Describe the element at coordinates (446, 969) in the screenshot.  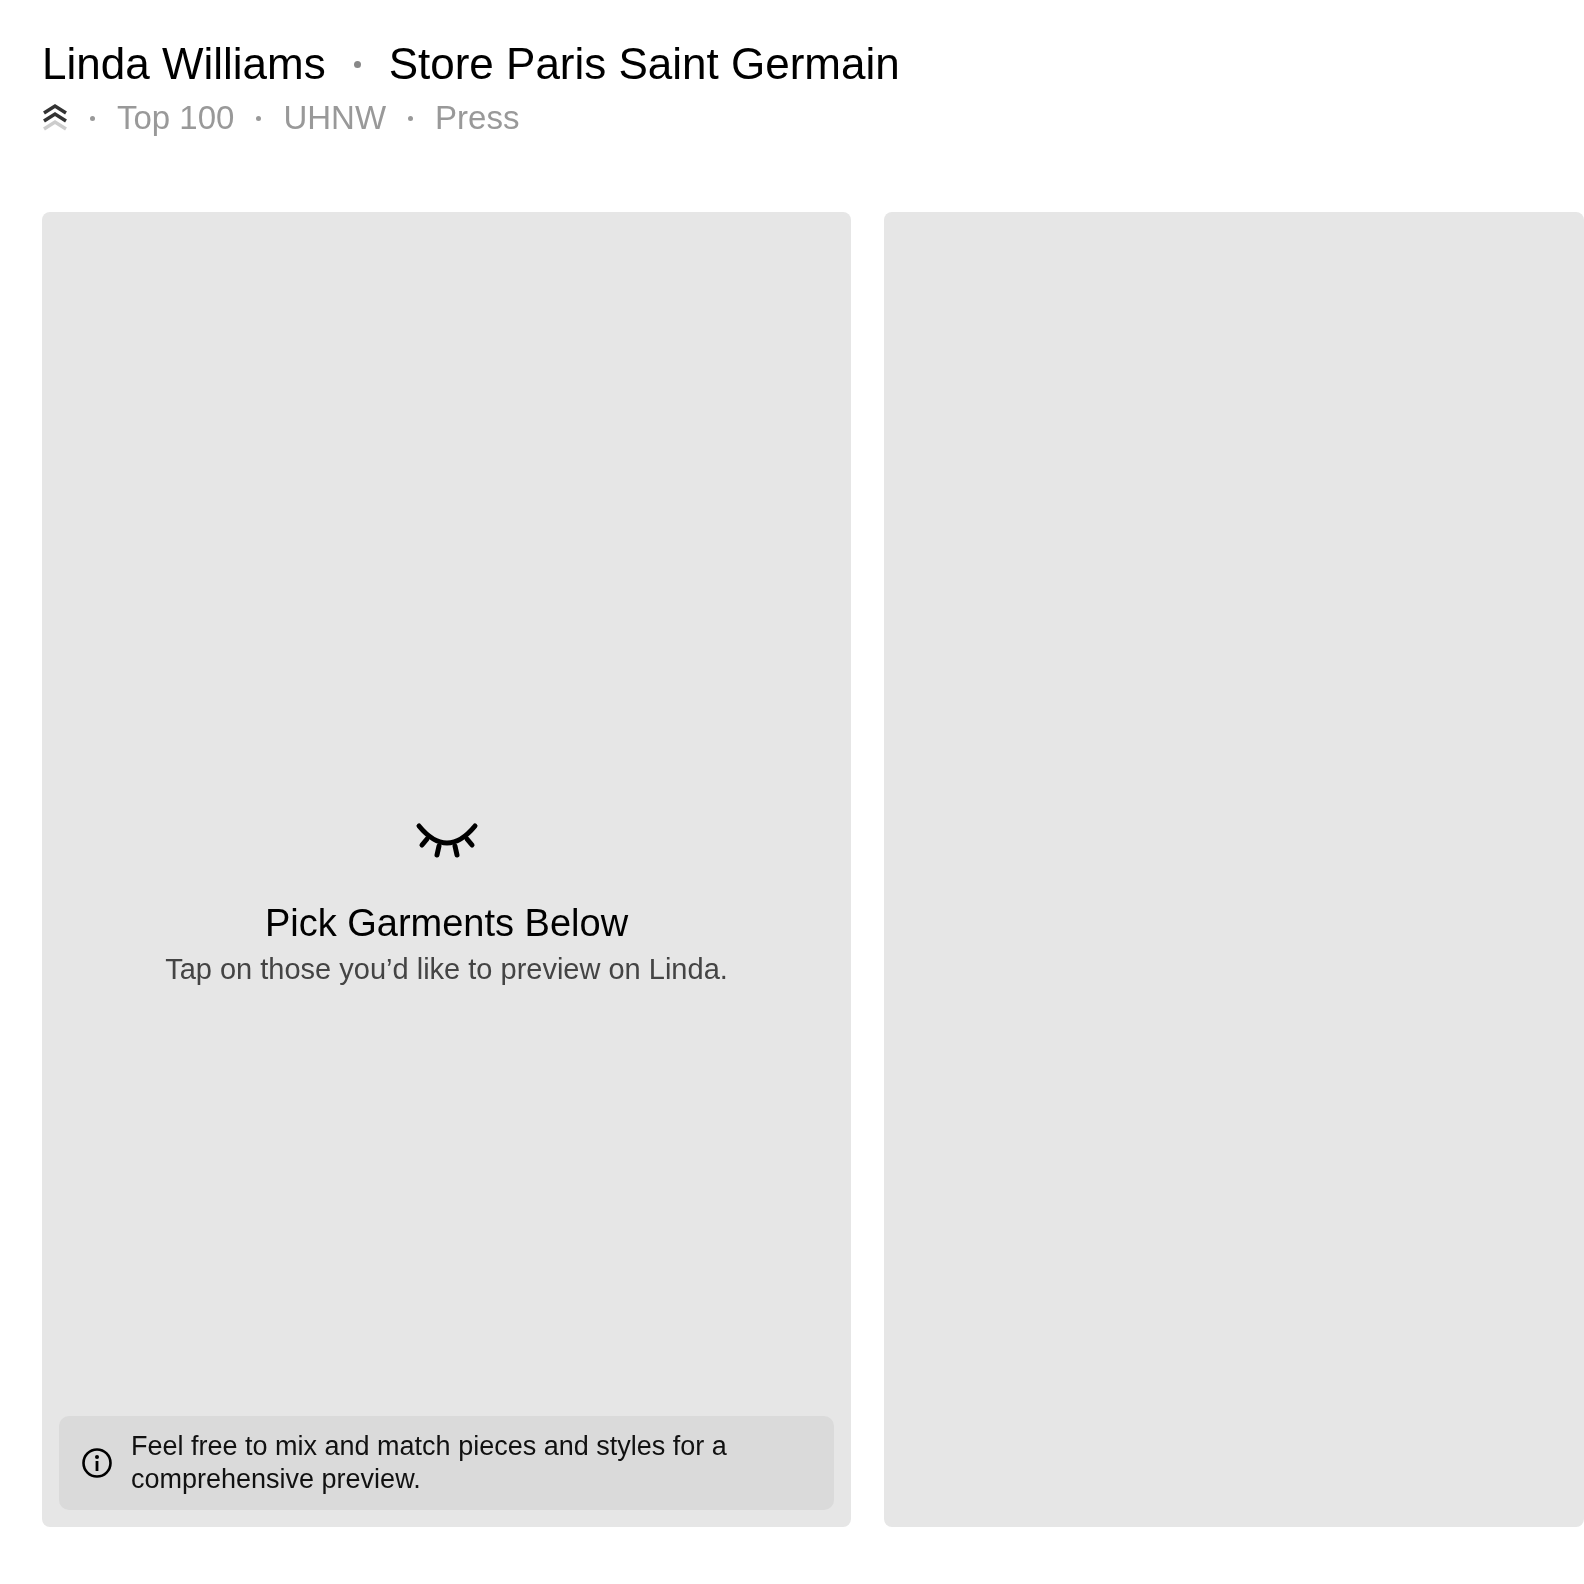
I see `empty-state-subtitle: Tap on those you’d like to preview on Linda.` at that location.